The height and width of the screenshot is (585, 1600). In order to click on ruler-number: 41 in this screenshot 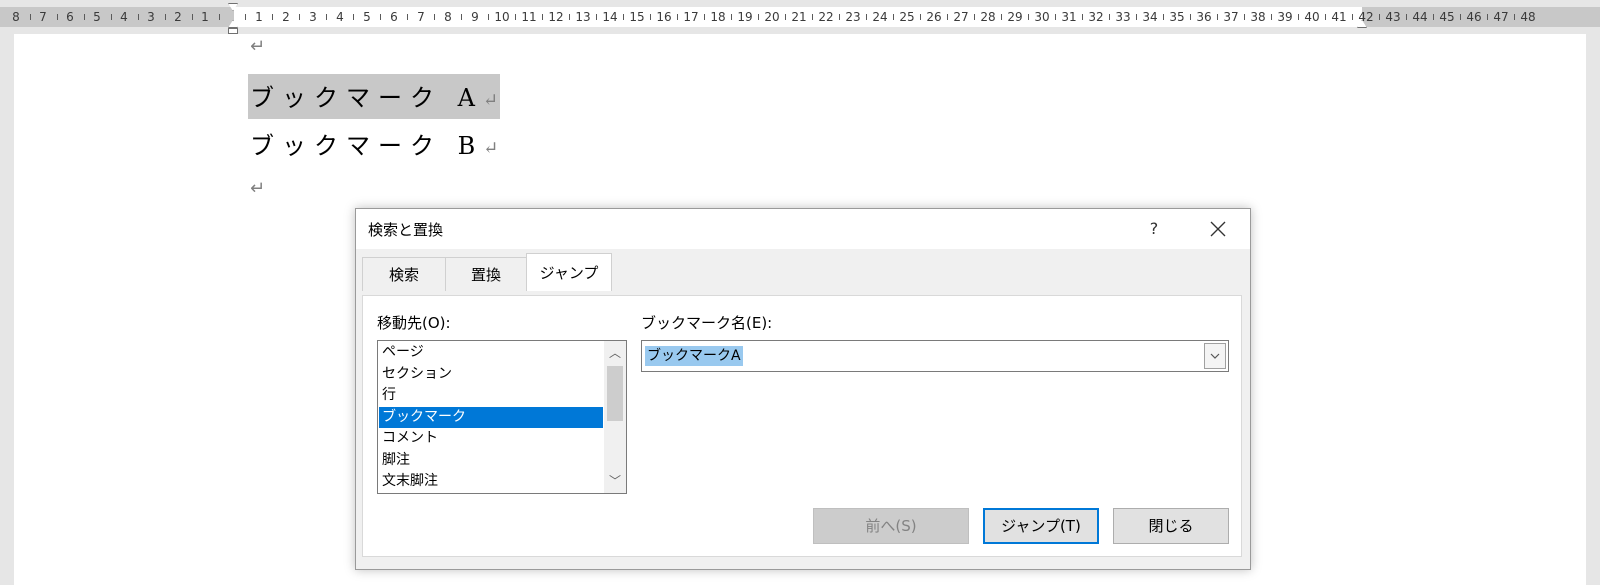, I will do `click(1339, 17)`.